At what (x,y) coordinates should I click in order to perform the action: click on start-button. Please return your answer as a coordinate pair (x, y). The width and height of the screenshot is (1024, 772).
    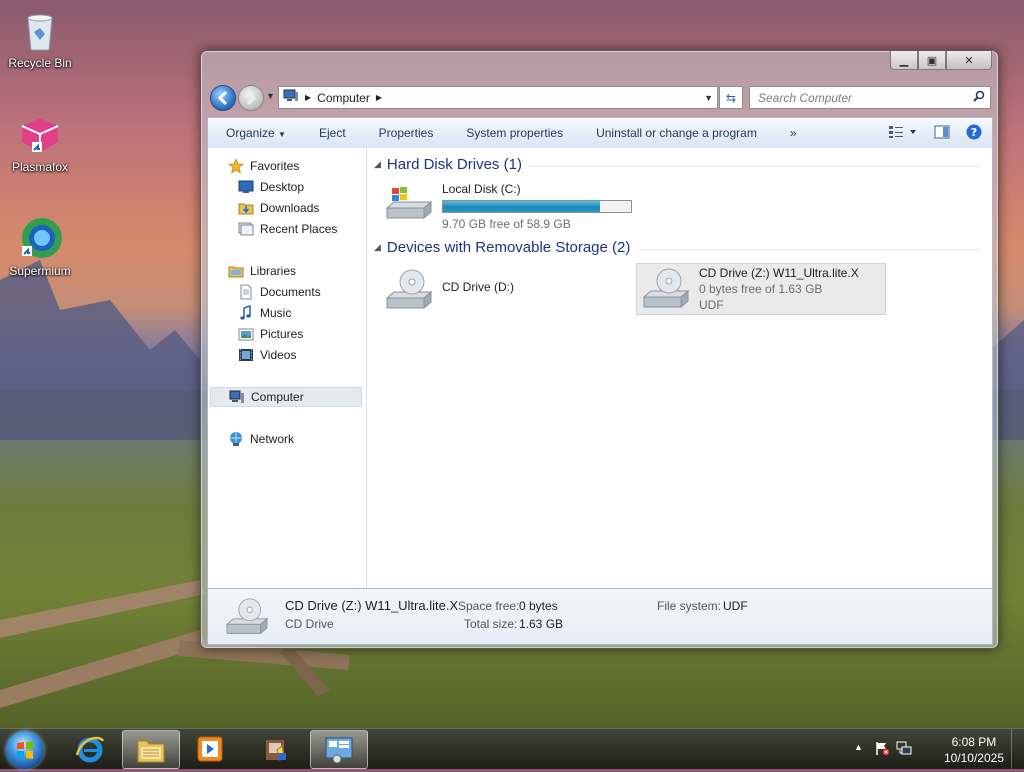
    Looking at the image, I should click on (25, 750).